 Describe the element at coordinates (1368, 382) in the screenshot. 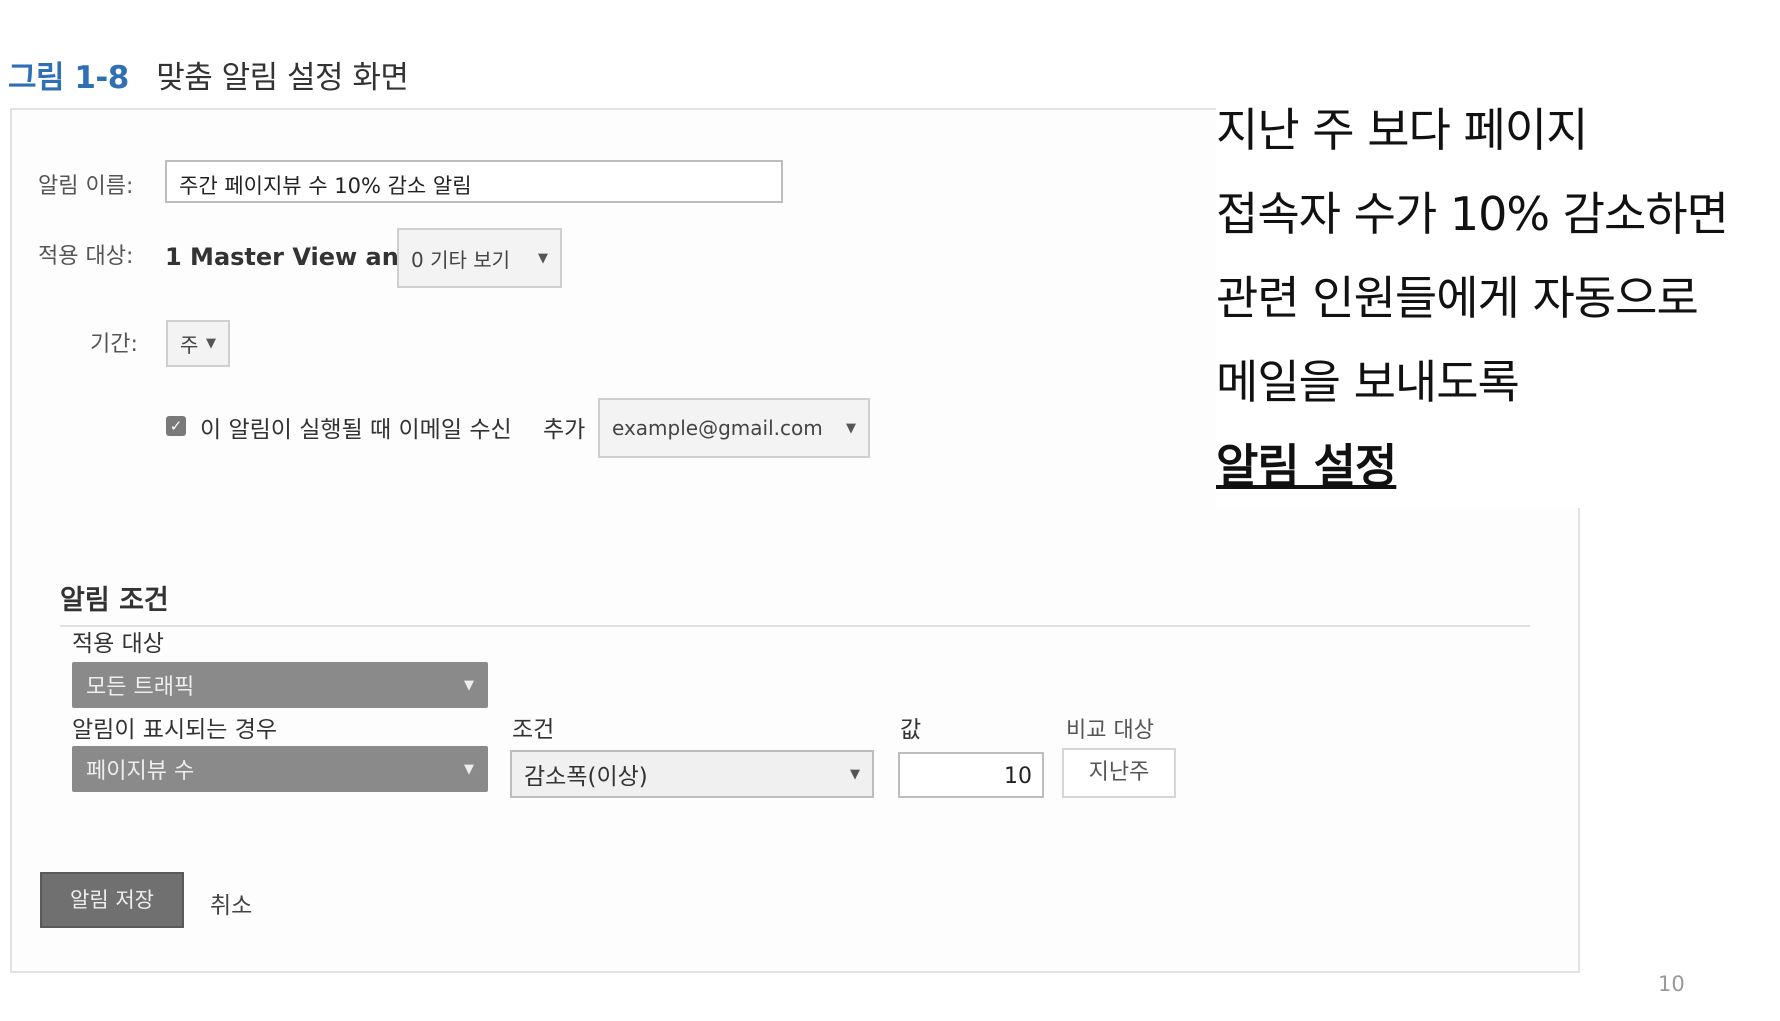

I see `note-line: 메일을 보내도록` at that location.